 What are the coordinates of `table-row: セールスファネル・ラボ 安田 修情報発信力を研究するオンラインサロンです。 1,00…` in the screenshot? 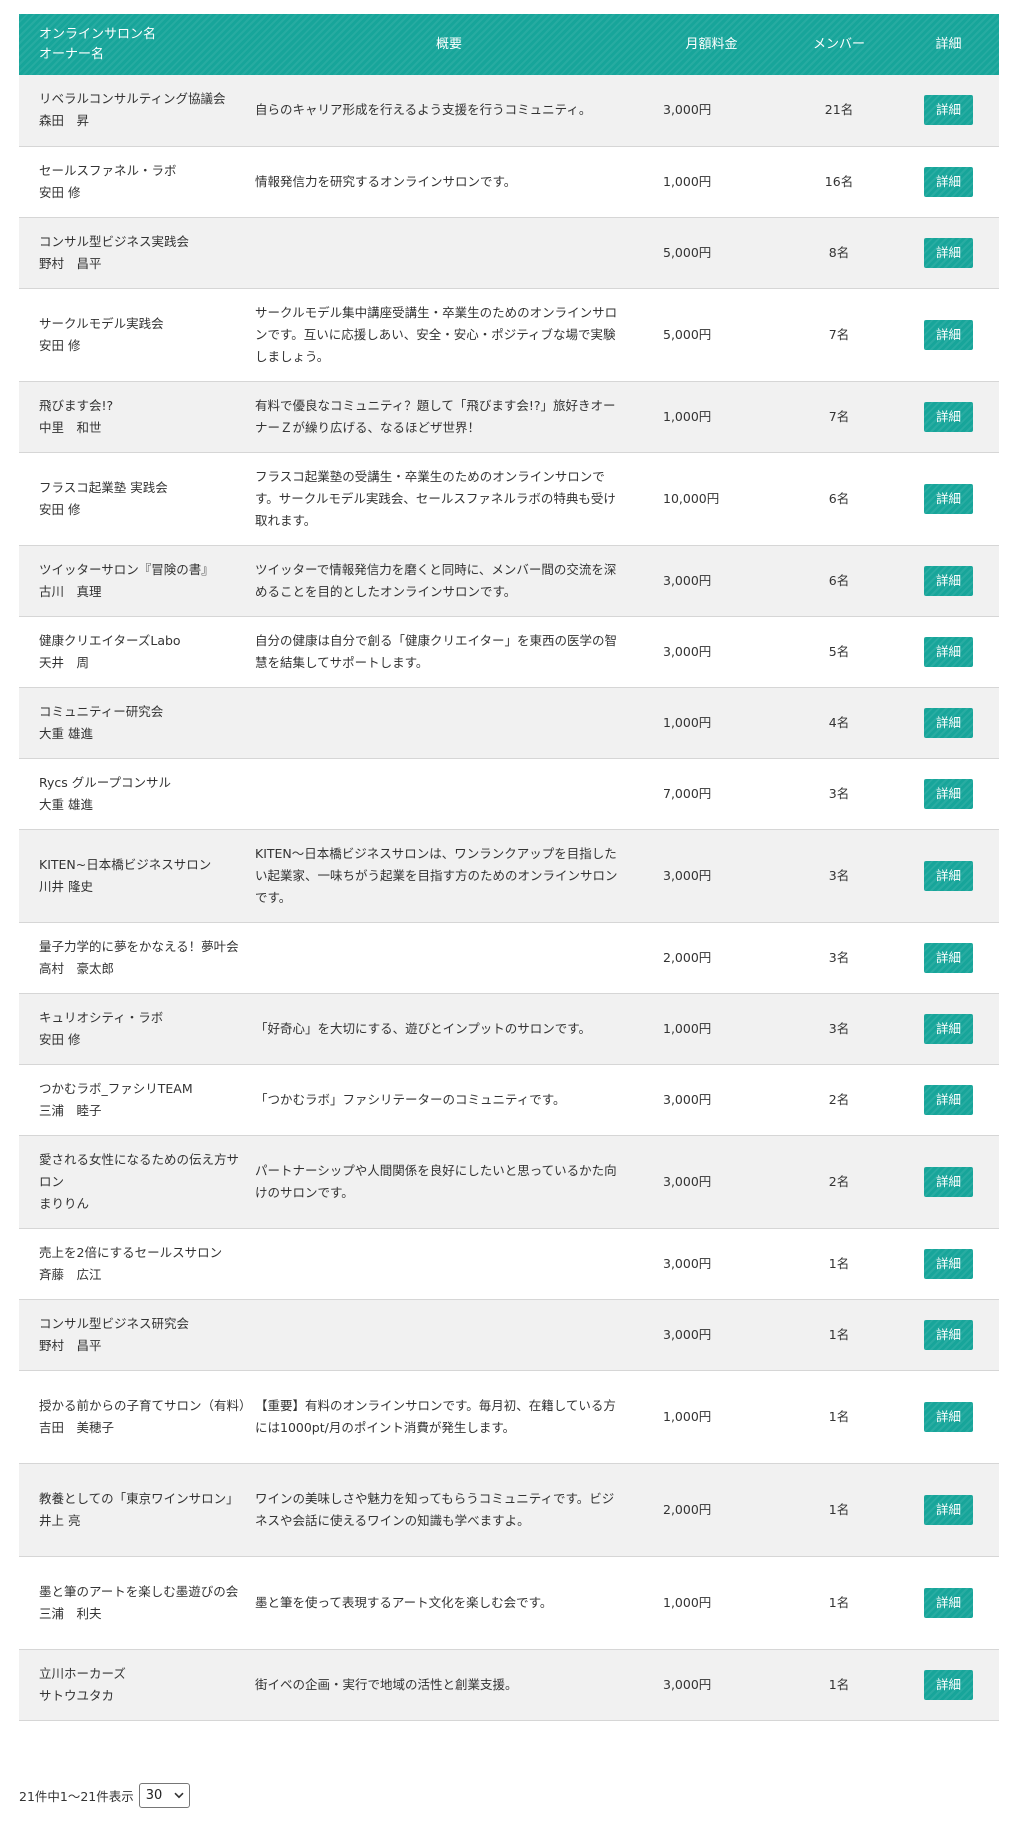 It's located at (509, 181).